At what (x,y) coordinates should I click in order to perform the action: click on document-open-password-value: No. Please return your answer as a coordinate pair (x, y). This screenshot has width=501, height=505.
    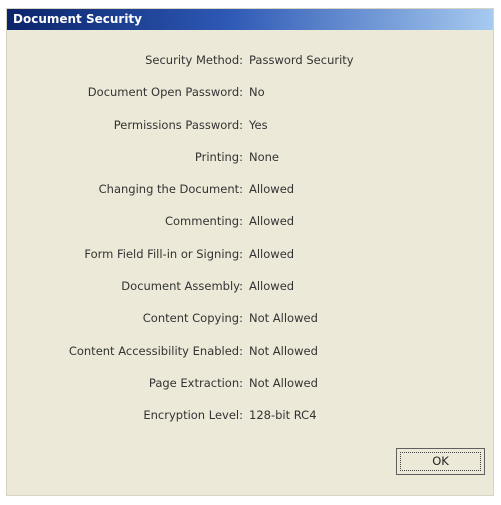
    Looking at the image, I should click on (257, 92).